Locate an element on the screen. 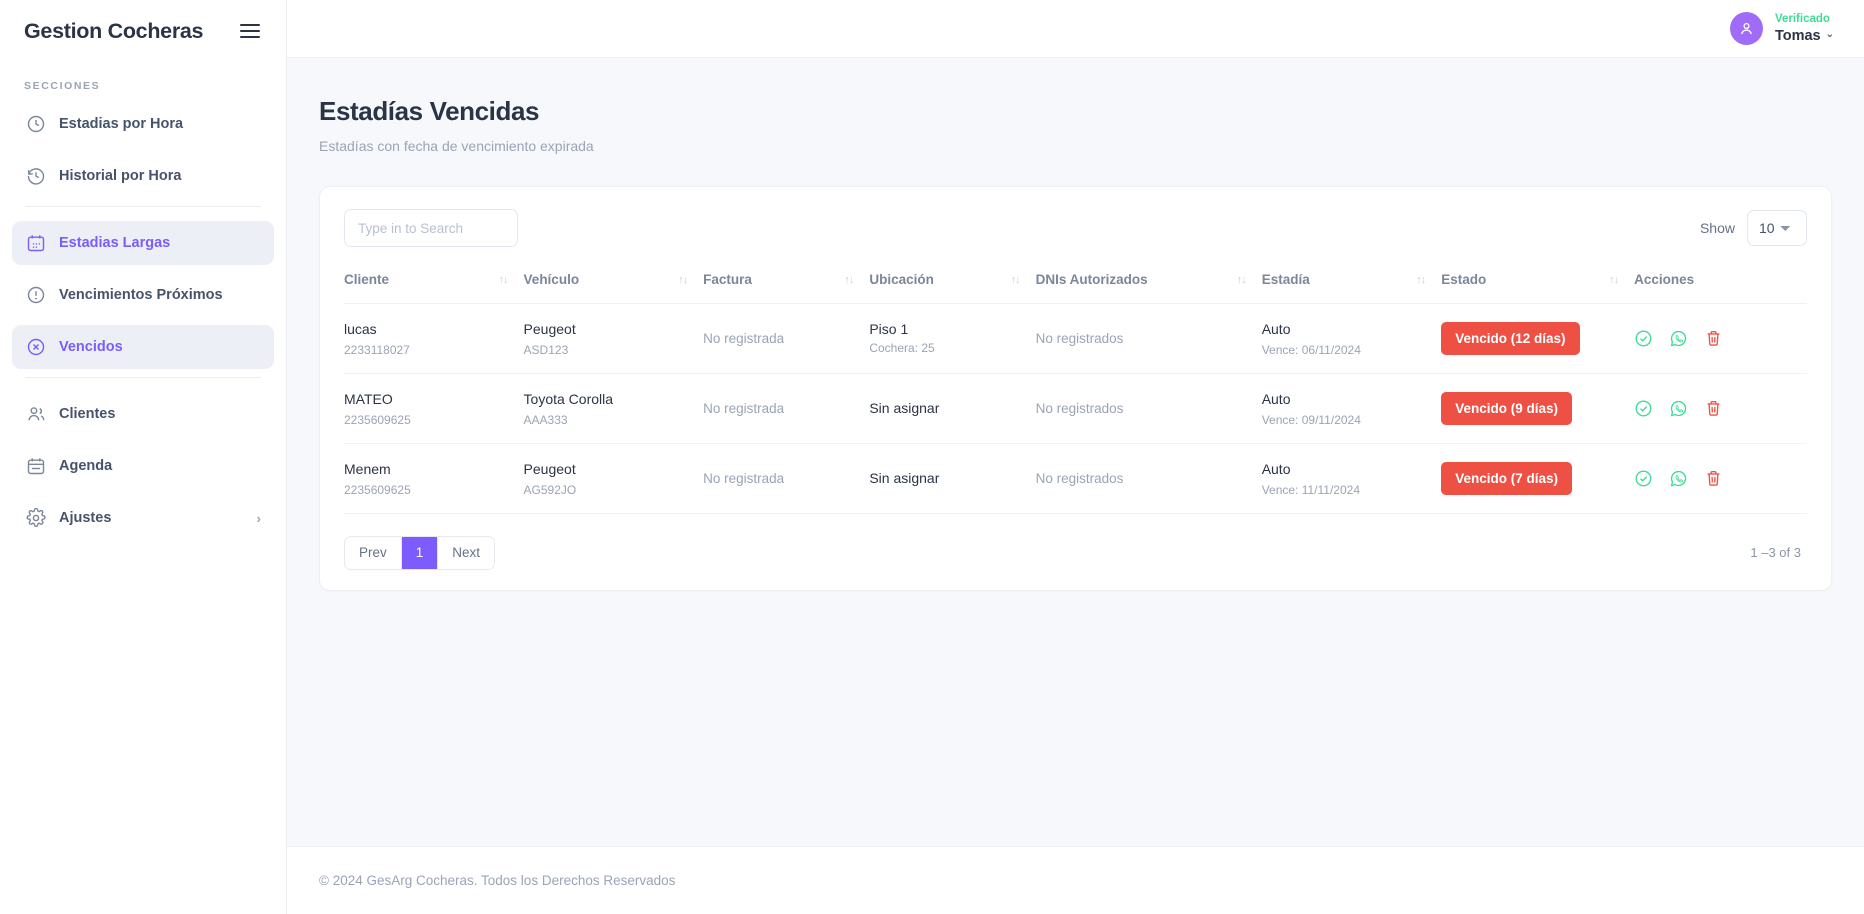  pagination-page-1: 1 is located at coordinates (420, 552).